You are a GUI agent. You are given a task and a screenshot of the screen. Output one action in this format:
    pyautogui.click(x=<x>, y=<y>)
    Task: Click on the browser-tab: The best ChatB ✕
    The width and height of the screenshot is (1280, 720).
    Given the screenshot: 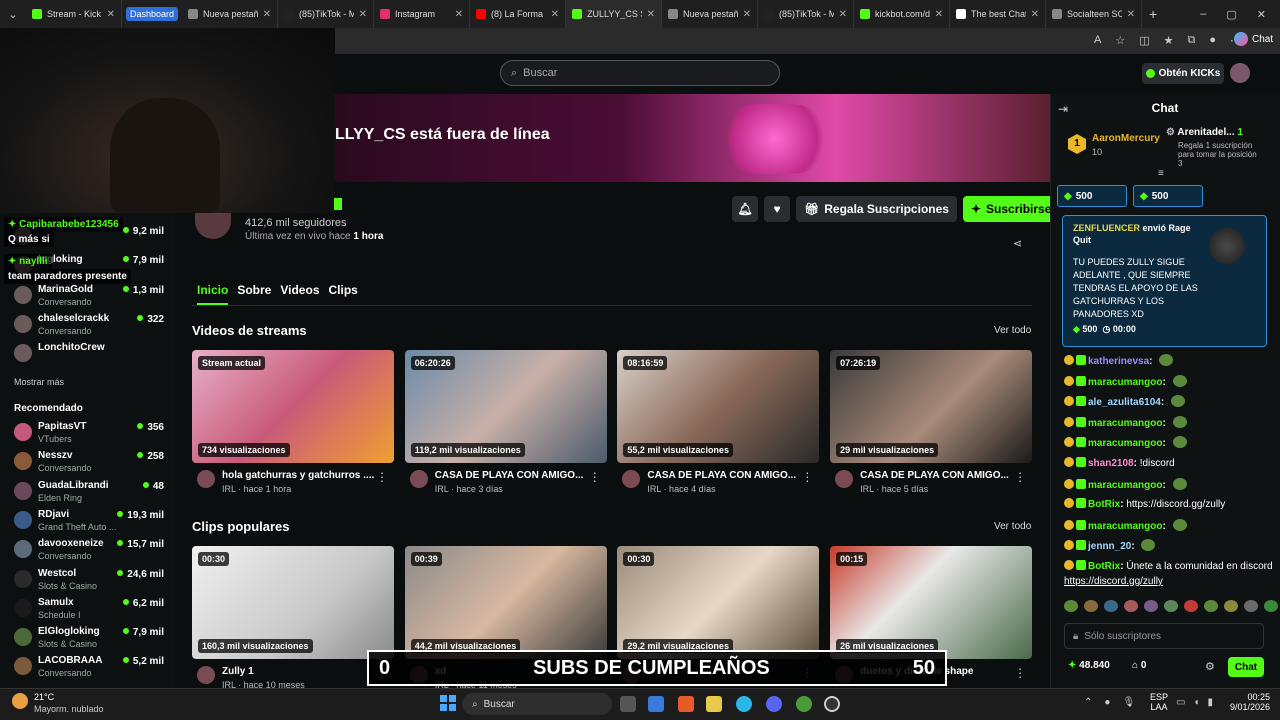 What is the action you would take?
    pyautogui.click(x=998, y=14)
    